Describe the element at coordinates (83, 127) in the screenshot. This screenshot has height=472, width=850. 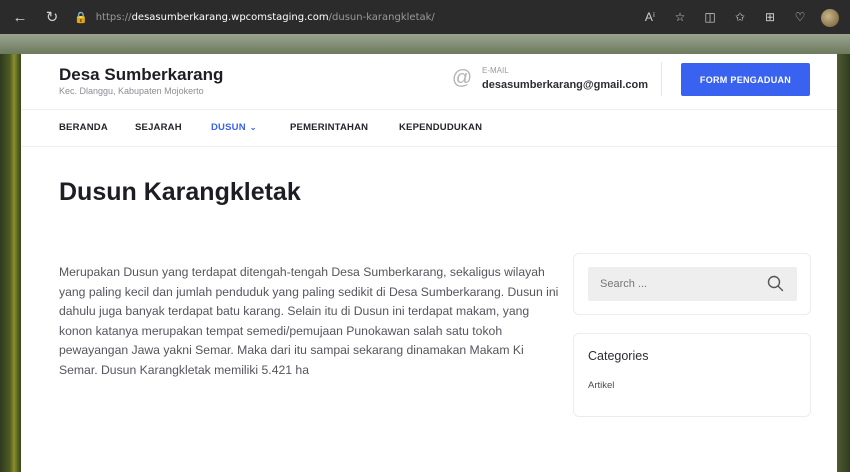
I see `nav-item-beranda: BERANDA` at that location.